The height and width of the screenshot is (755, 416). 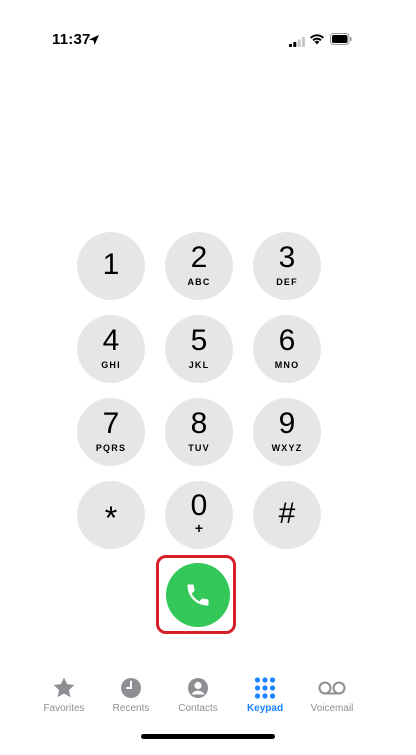 I want to click on home-indicator, so click(x=208, y=736).